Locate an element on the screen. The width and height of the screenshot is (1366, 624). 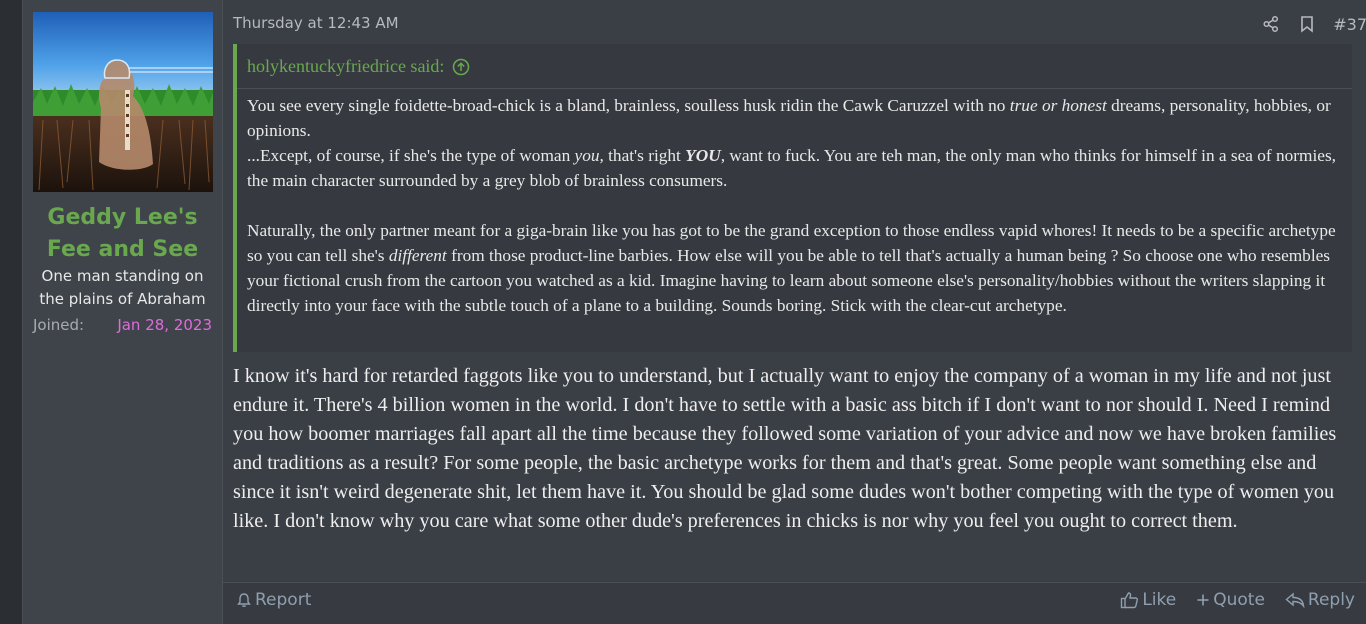
quote-divider is located at coordinates (794, 88).